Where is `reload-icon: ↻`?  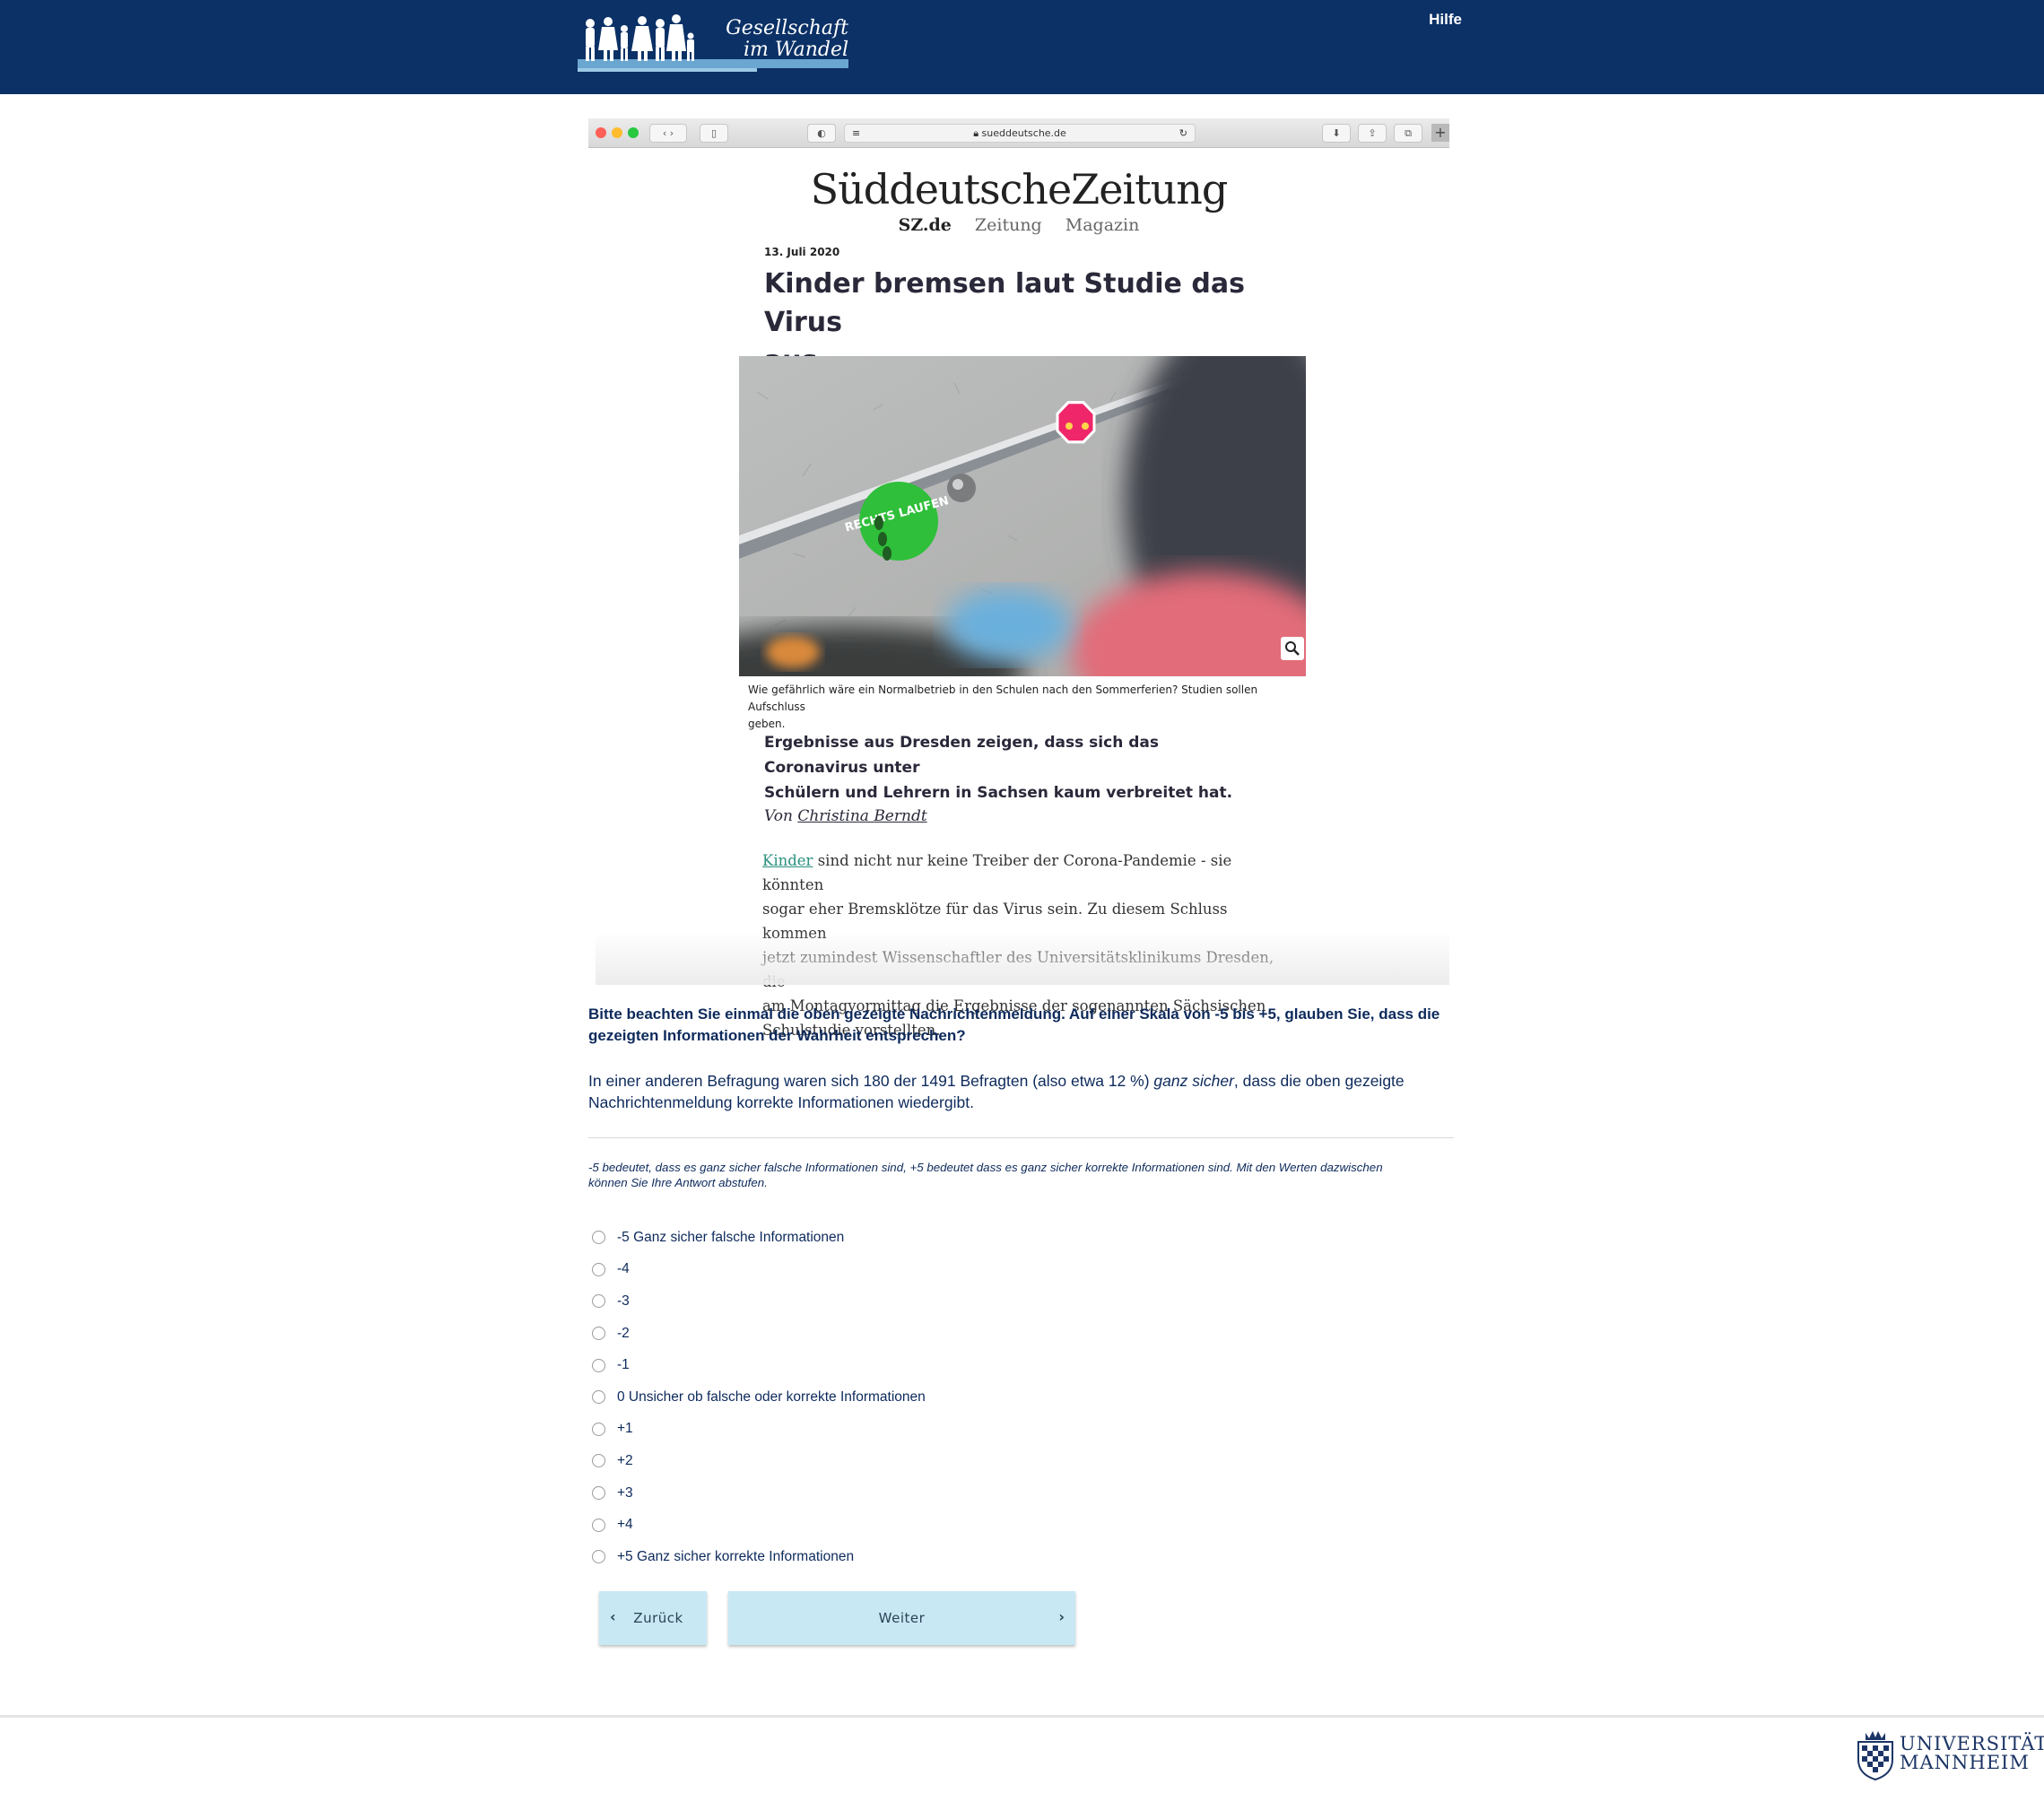 reload-icon: ↻ is located at coordinates (1183, 133).